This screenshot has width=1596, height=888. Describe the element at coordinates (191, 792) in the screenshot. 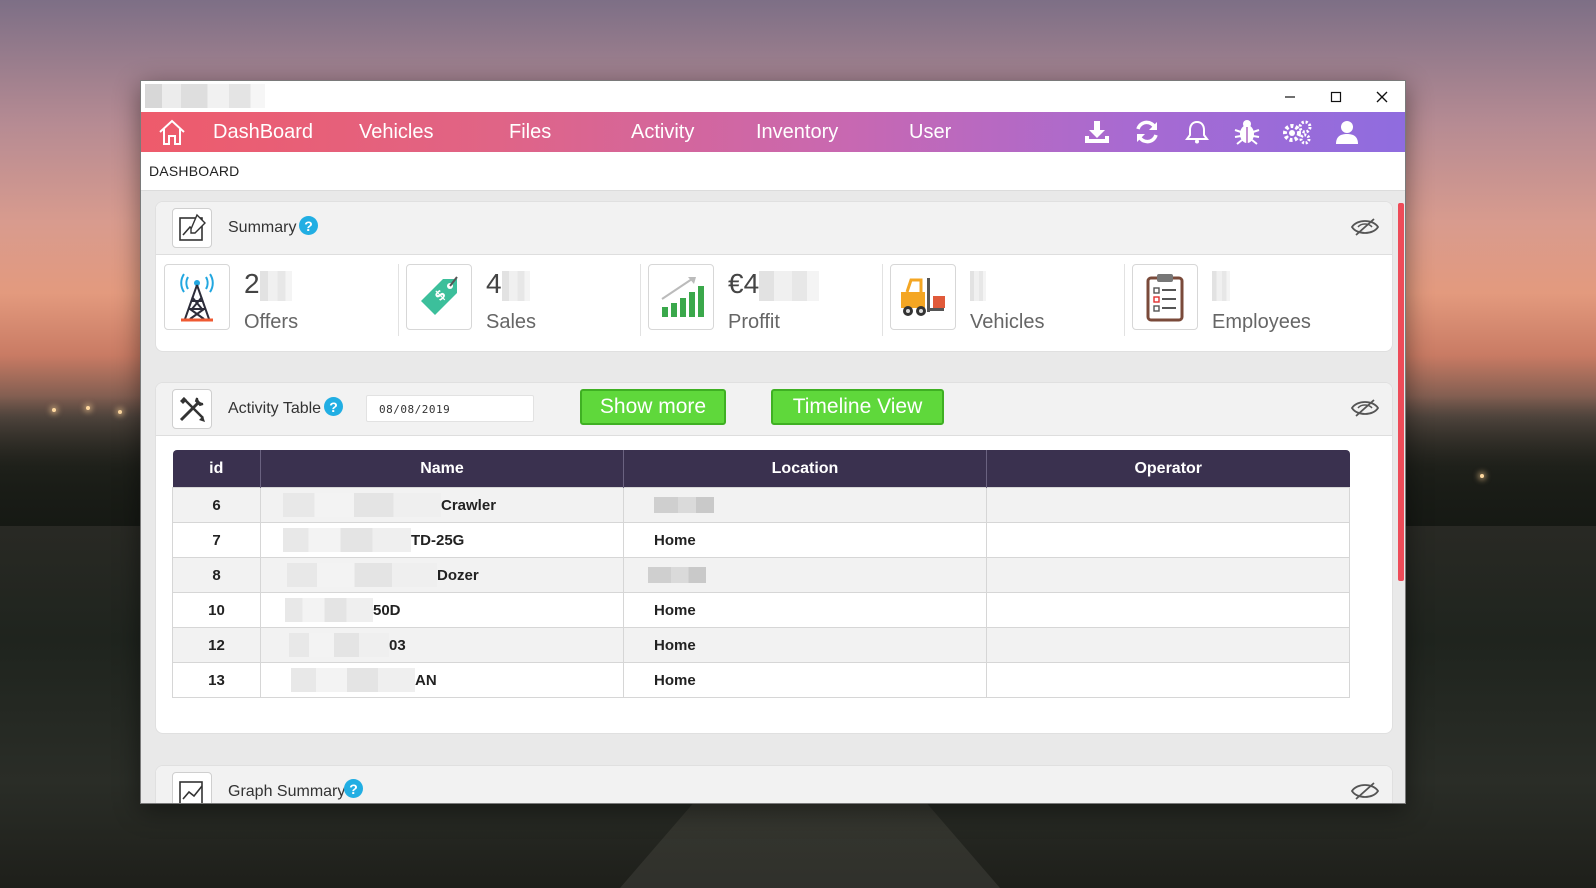

I see `trend-chart-icon` at that location.